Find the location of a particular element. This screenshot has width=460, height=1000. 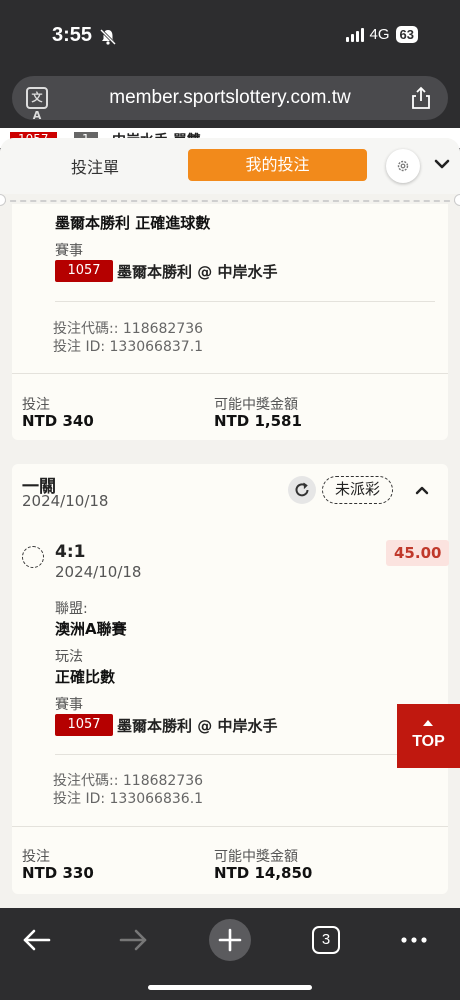

more-menu-icon is located at coordinates (414, 940).